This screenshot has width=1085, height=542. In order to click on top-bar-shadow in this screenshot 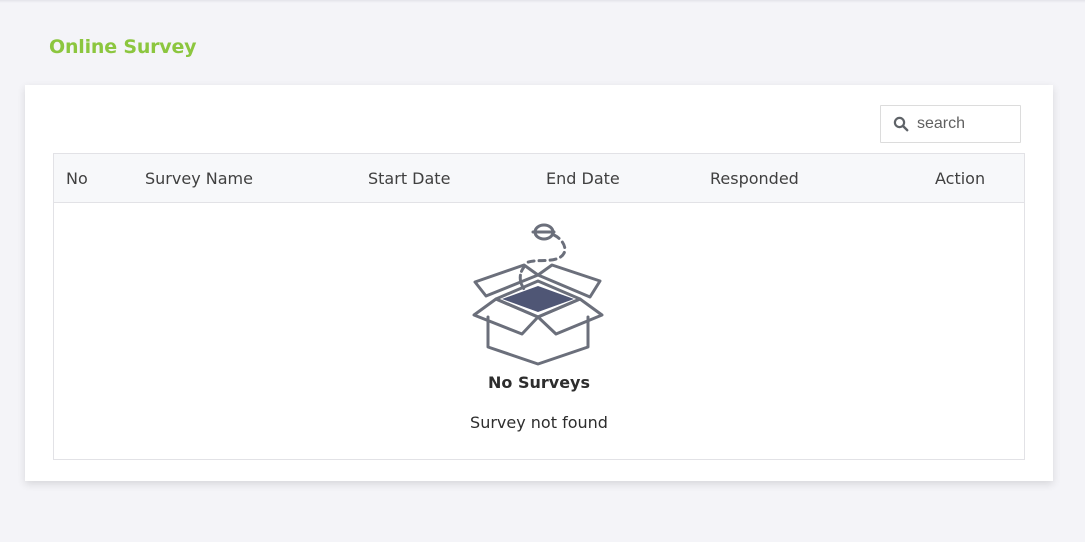, I will do `click(542, 1)`.